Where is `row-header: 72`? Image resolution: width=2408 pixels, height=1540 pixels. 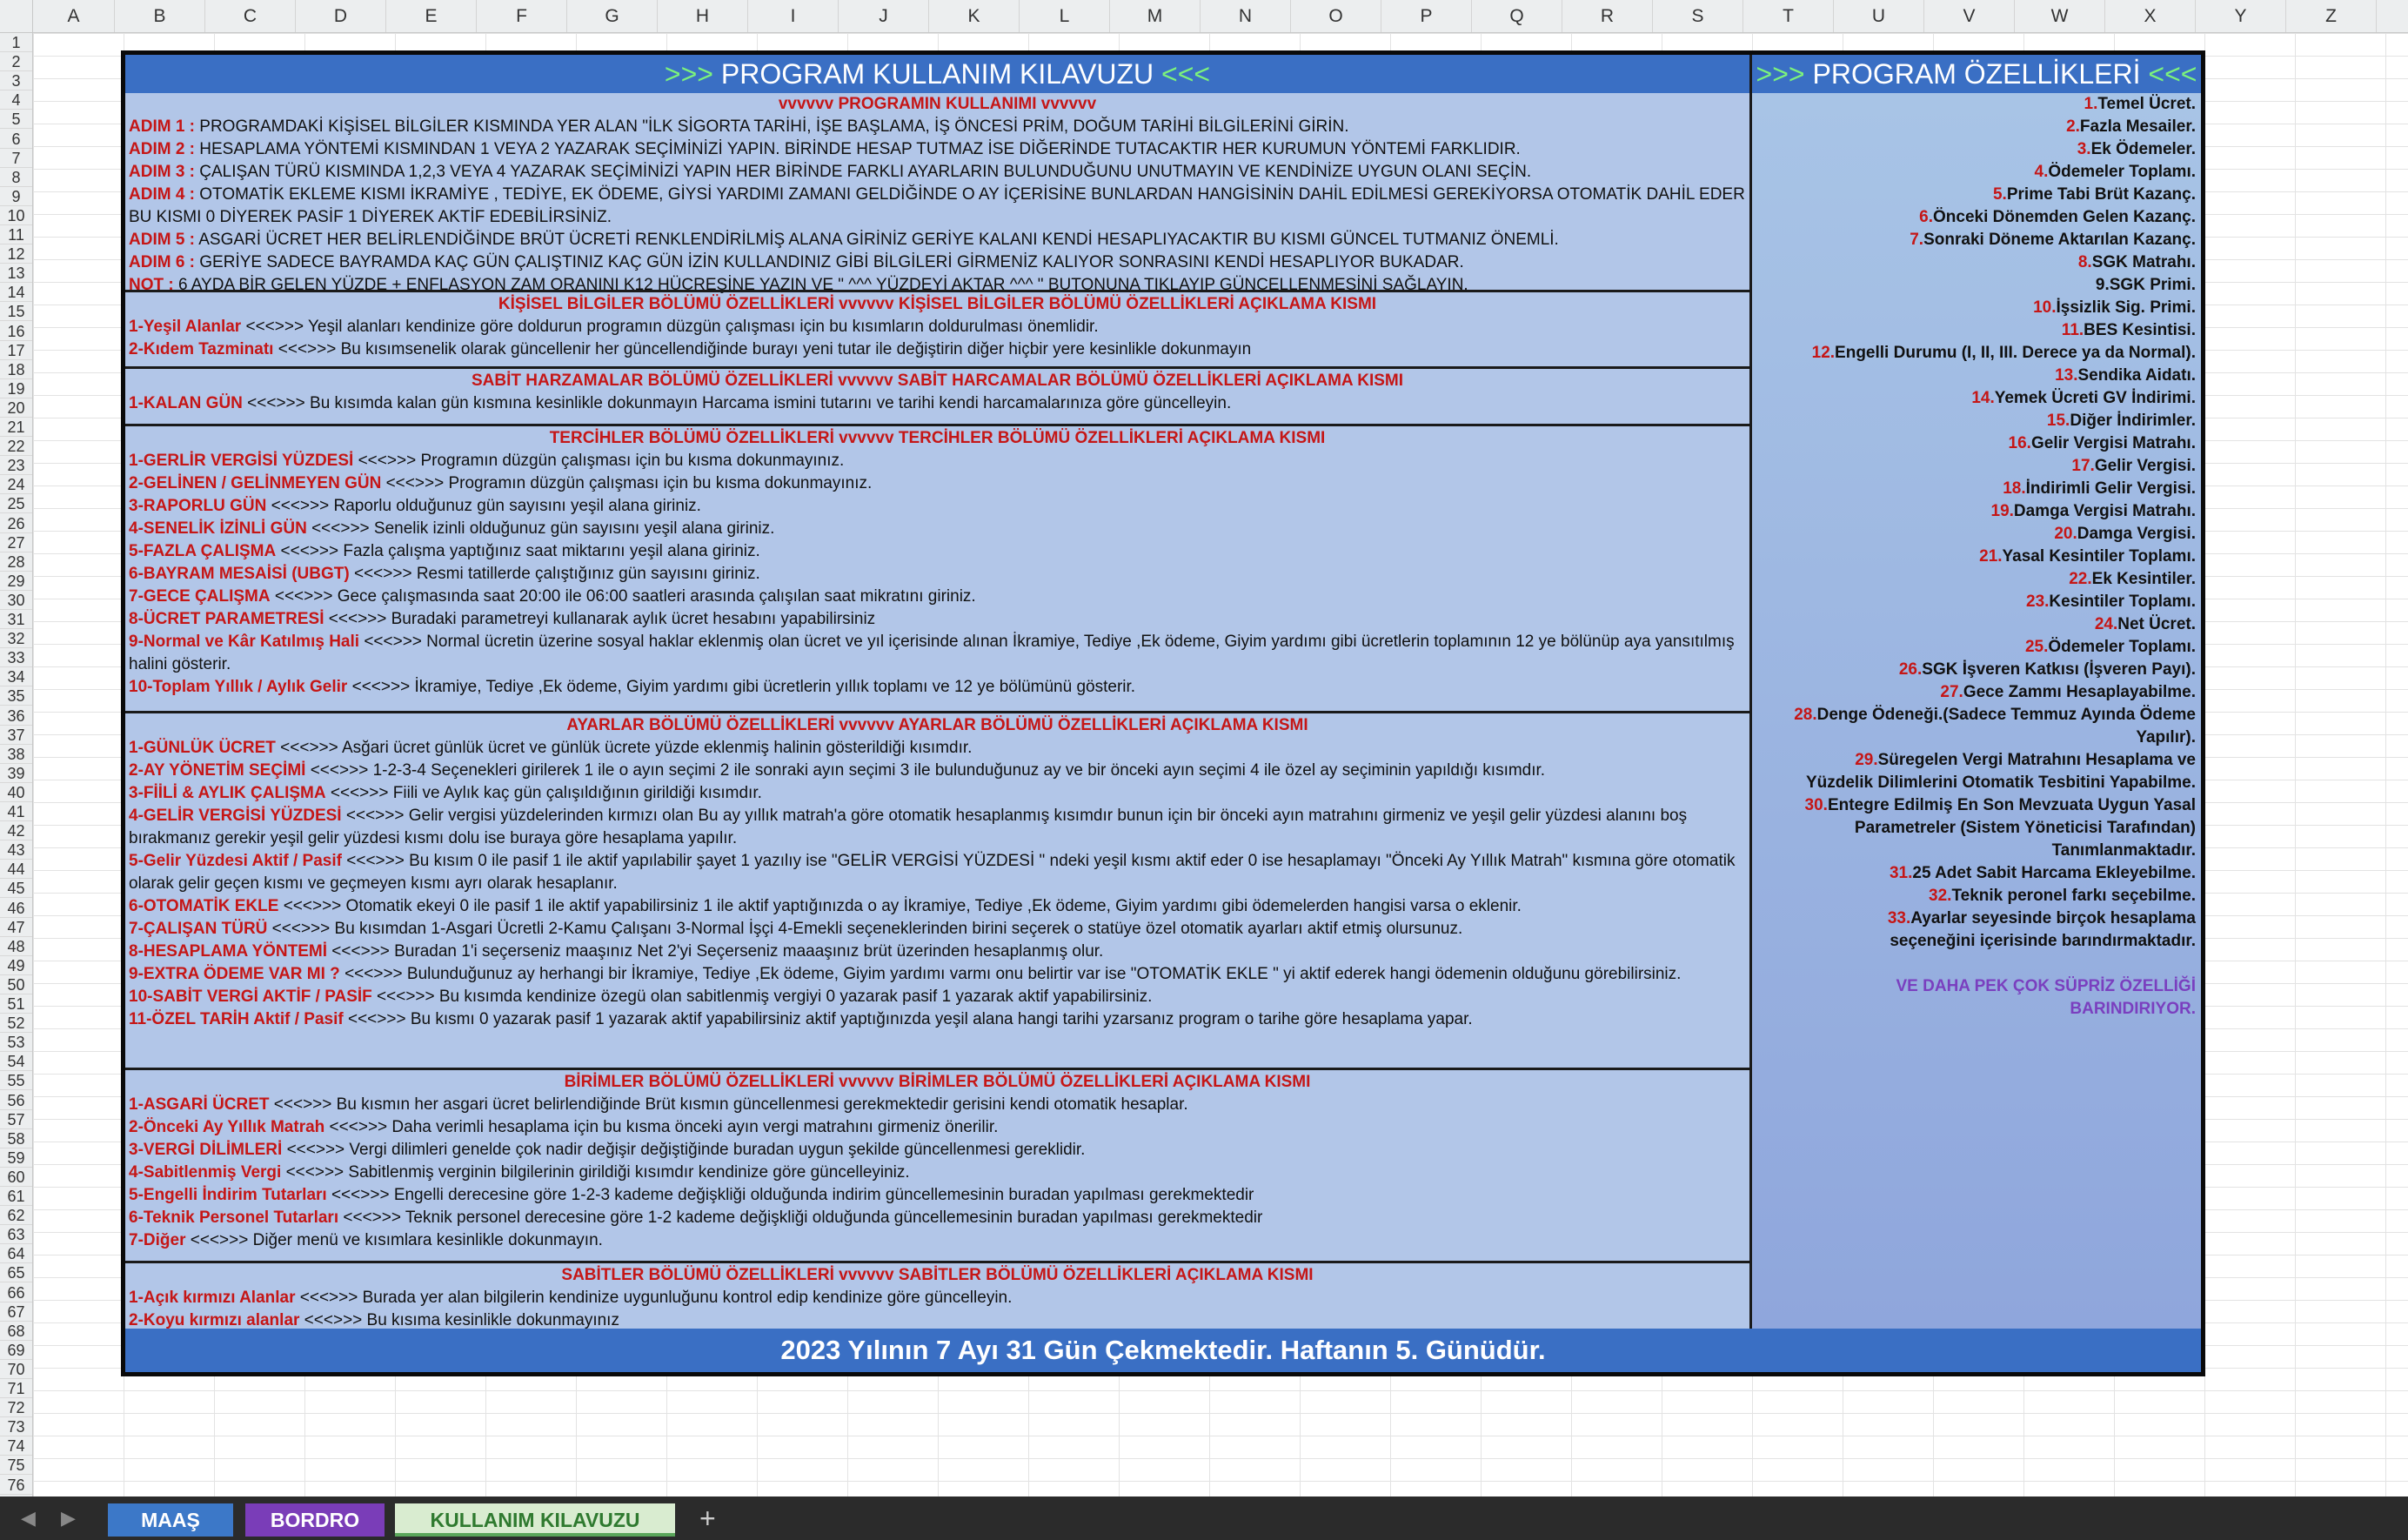
row-header: 72 is located at coordinates (16, 1408).